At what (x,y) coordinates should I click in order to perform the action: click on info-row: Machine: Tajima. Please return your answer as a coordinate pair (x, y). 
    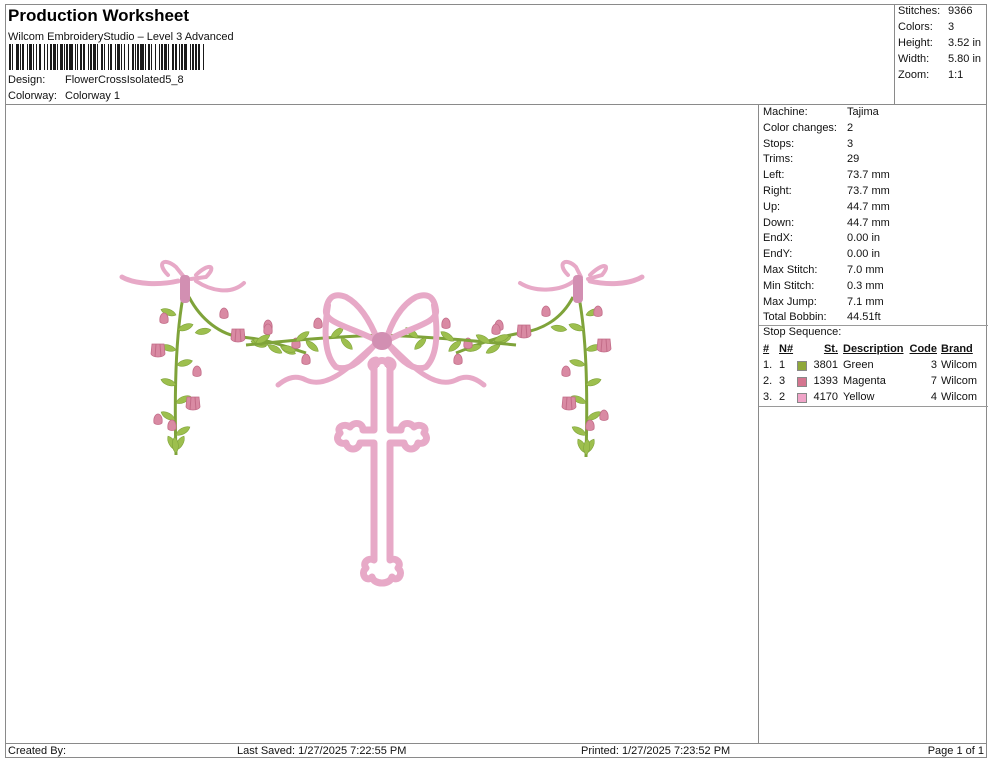
    Looking at the image, I should click on (821, 112).